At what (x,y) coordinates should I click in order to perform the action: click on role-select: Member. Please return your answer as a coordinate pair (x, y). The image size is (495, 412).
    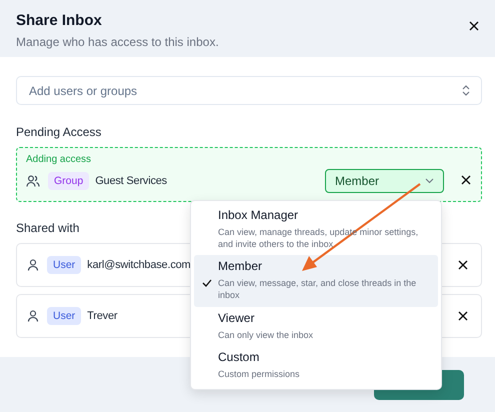
    Looking at the image, I should click on (384, 181).